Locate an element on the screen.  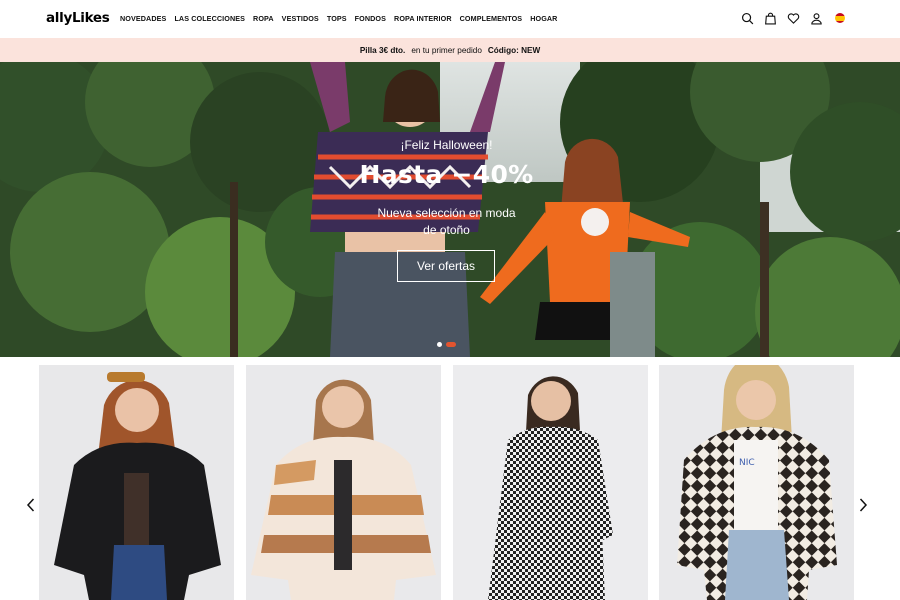
nav-item-hogar: HOGAR is located at coordinates (543, 18).